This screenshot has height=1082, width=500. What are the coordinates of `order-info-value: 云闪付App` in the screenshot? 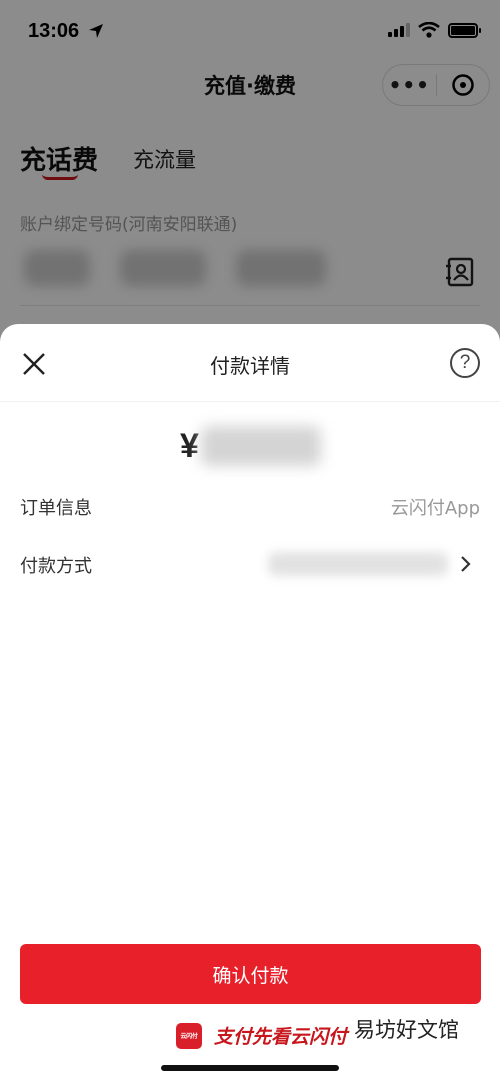 It's located at (435, 508).